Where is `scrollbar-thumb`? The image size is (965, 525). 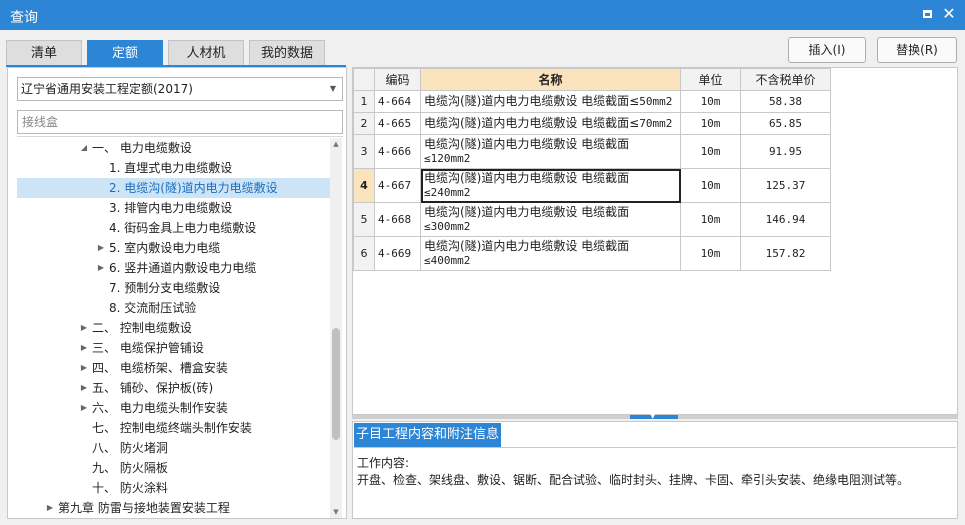
scrollbar-thumb is located at coordinates (336, 384).